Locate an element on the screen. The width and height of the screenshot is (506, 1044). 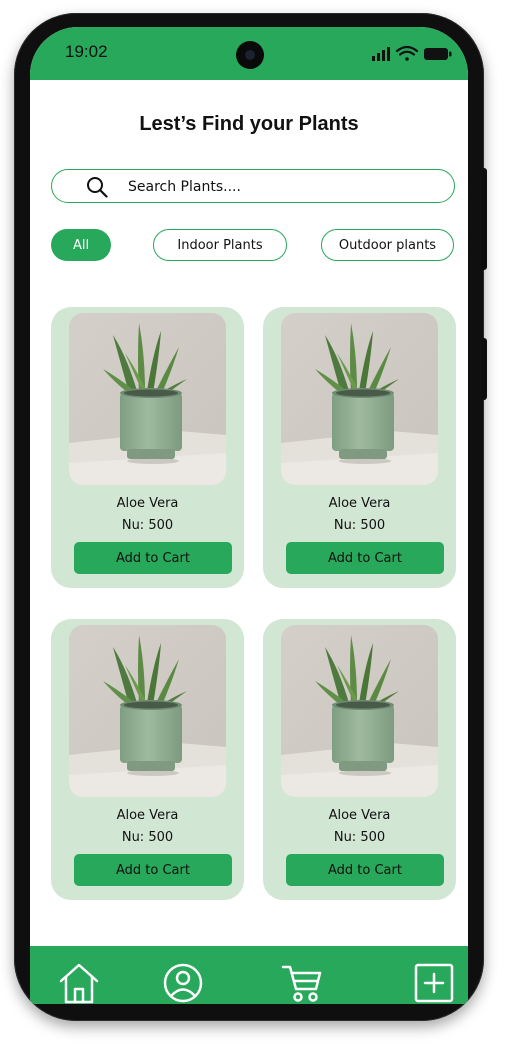
search-bar is located at coordinates (253, 186).